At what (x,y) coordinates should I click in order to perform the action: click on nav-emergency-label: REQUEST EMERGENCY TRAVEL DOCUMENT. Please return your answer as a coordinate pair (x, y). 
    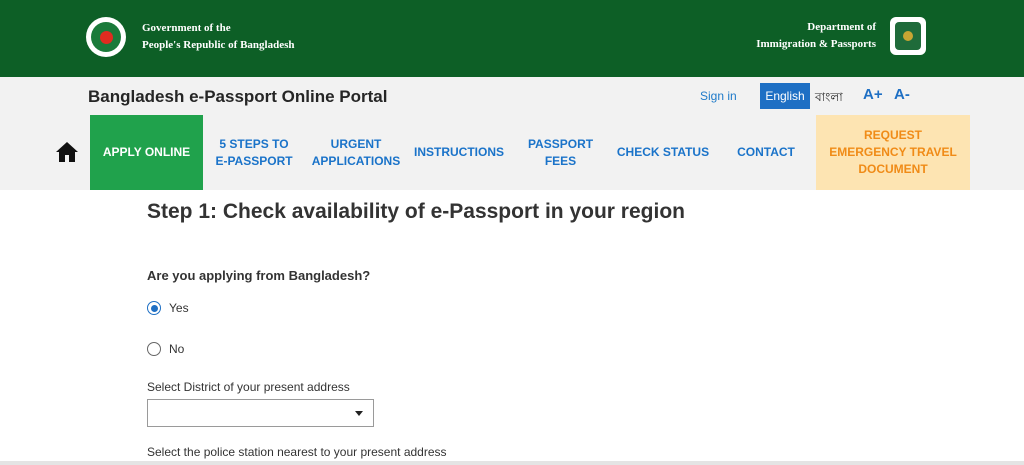
    Looking at the image, I should click on (893, 152).